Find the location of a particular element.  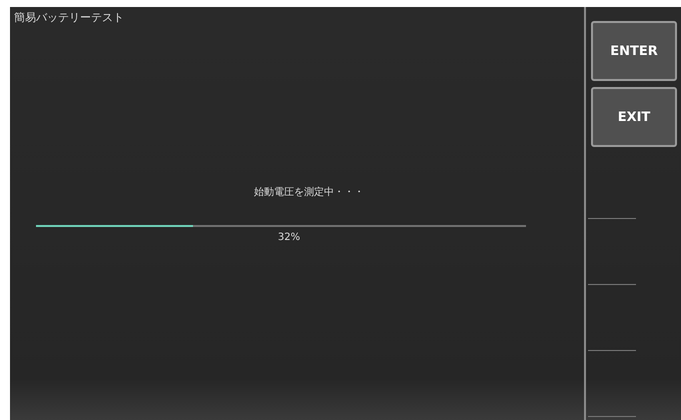

softkey-button: ENTER is located at coordinates (634, 51).